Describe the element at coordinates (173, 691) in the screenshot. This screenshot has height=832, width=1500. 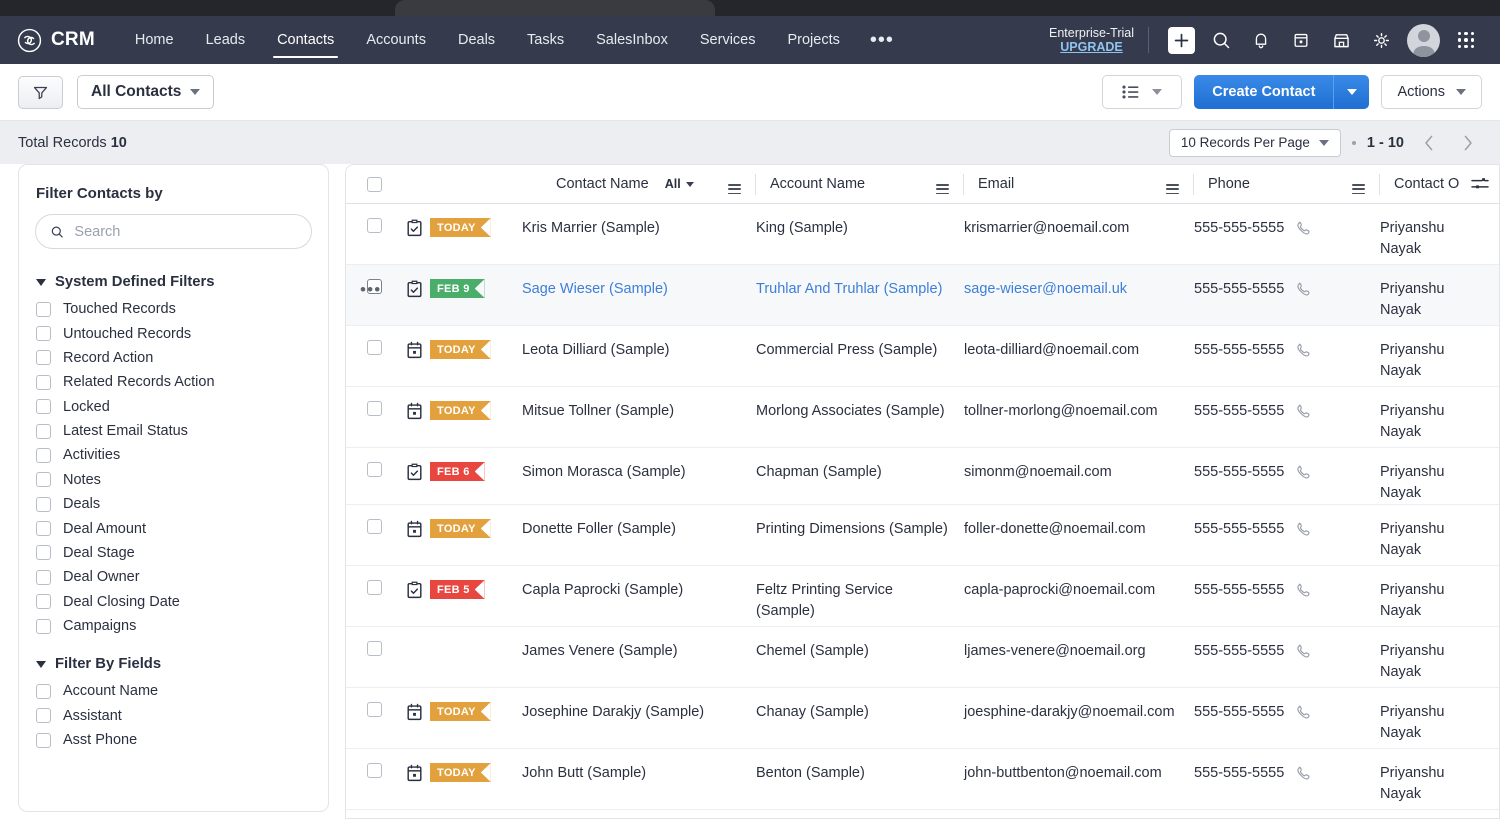
I see `sidebar-item-account-name: Account Name` at that location.